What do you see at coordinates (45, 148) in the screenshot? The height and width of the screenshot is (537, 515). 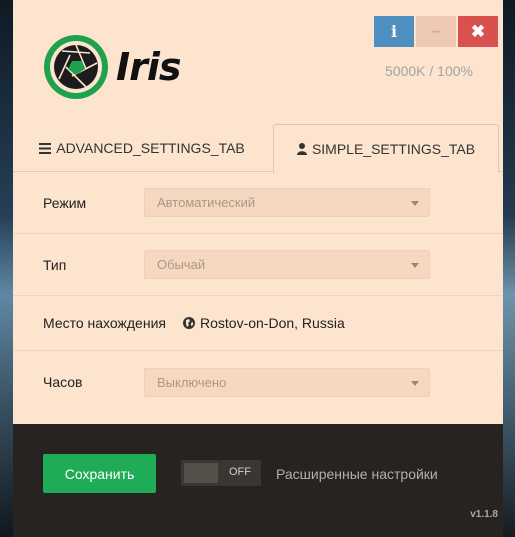 I see `menu-icon` at bounding box center [45, 148].